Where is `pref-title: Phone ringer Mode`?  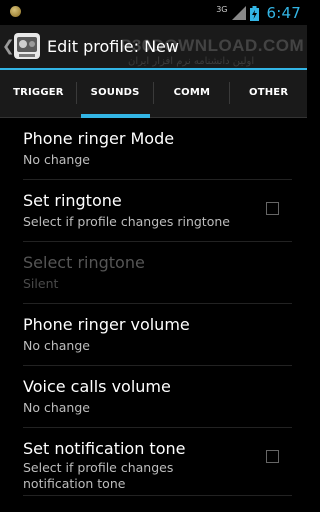 pref-title: Phone ringer Mode is located at coordinates (99, 138).